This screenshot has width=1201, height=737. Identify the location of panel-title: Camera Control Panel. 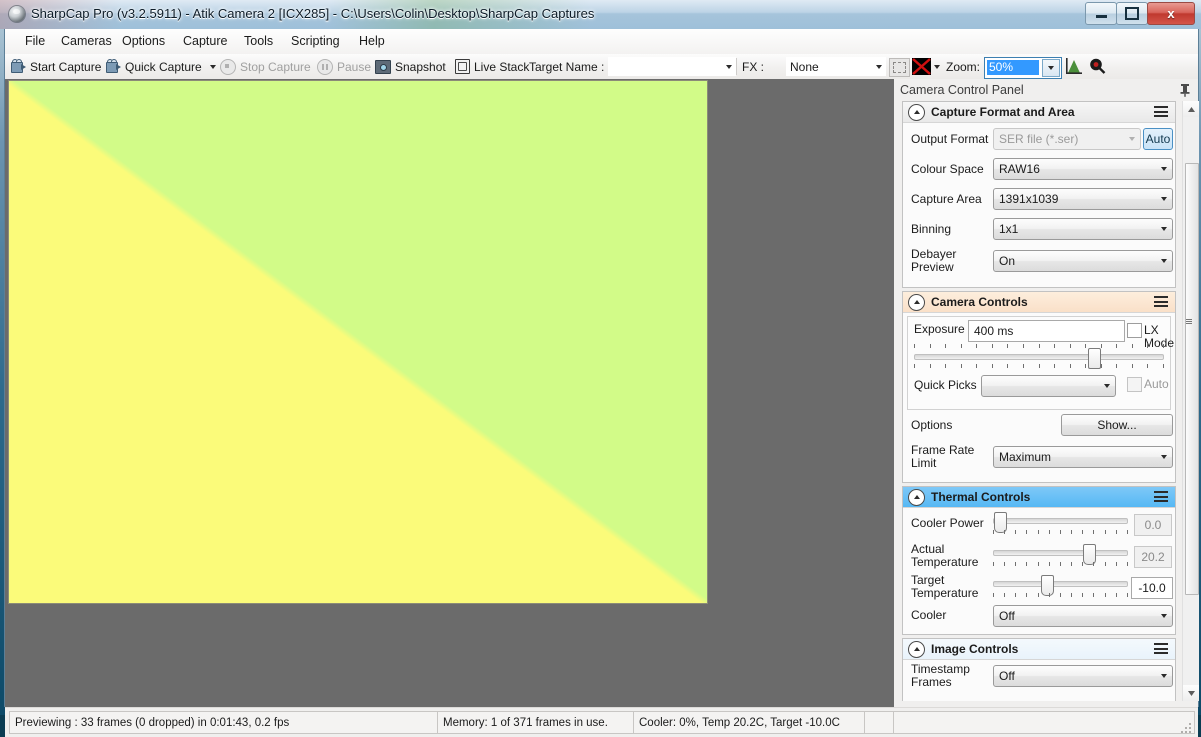
(962, 90).